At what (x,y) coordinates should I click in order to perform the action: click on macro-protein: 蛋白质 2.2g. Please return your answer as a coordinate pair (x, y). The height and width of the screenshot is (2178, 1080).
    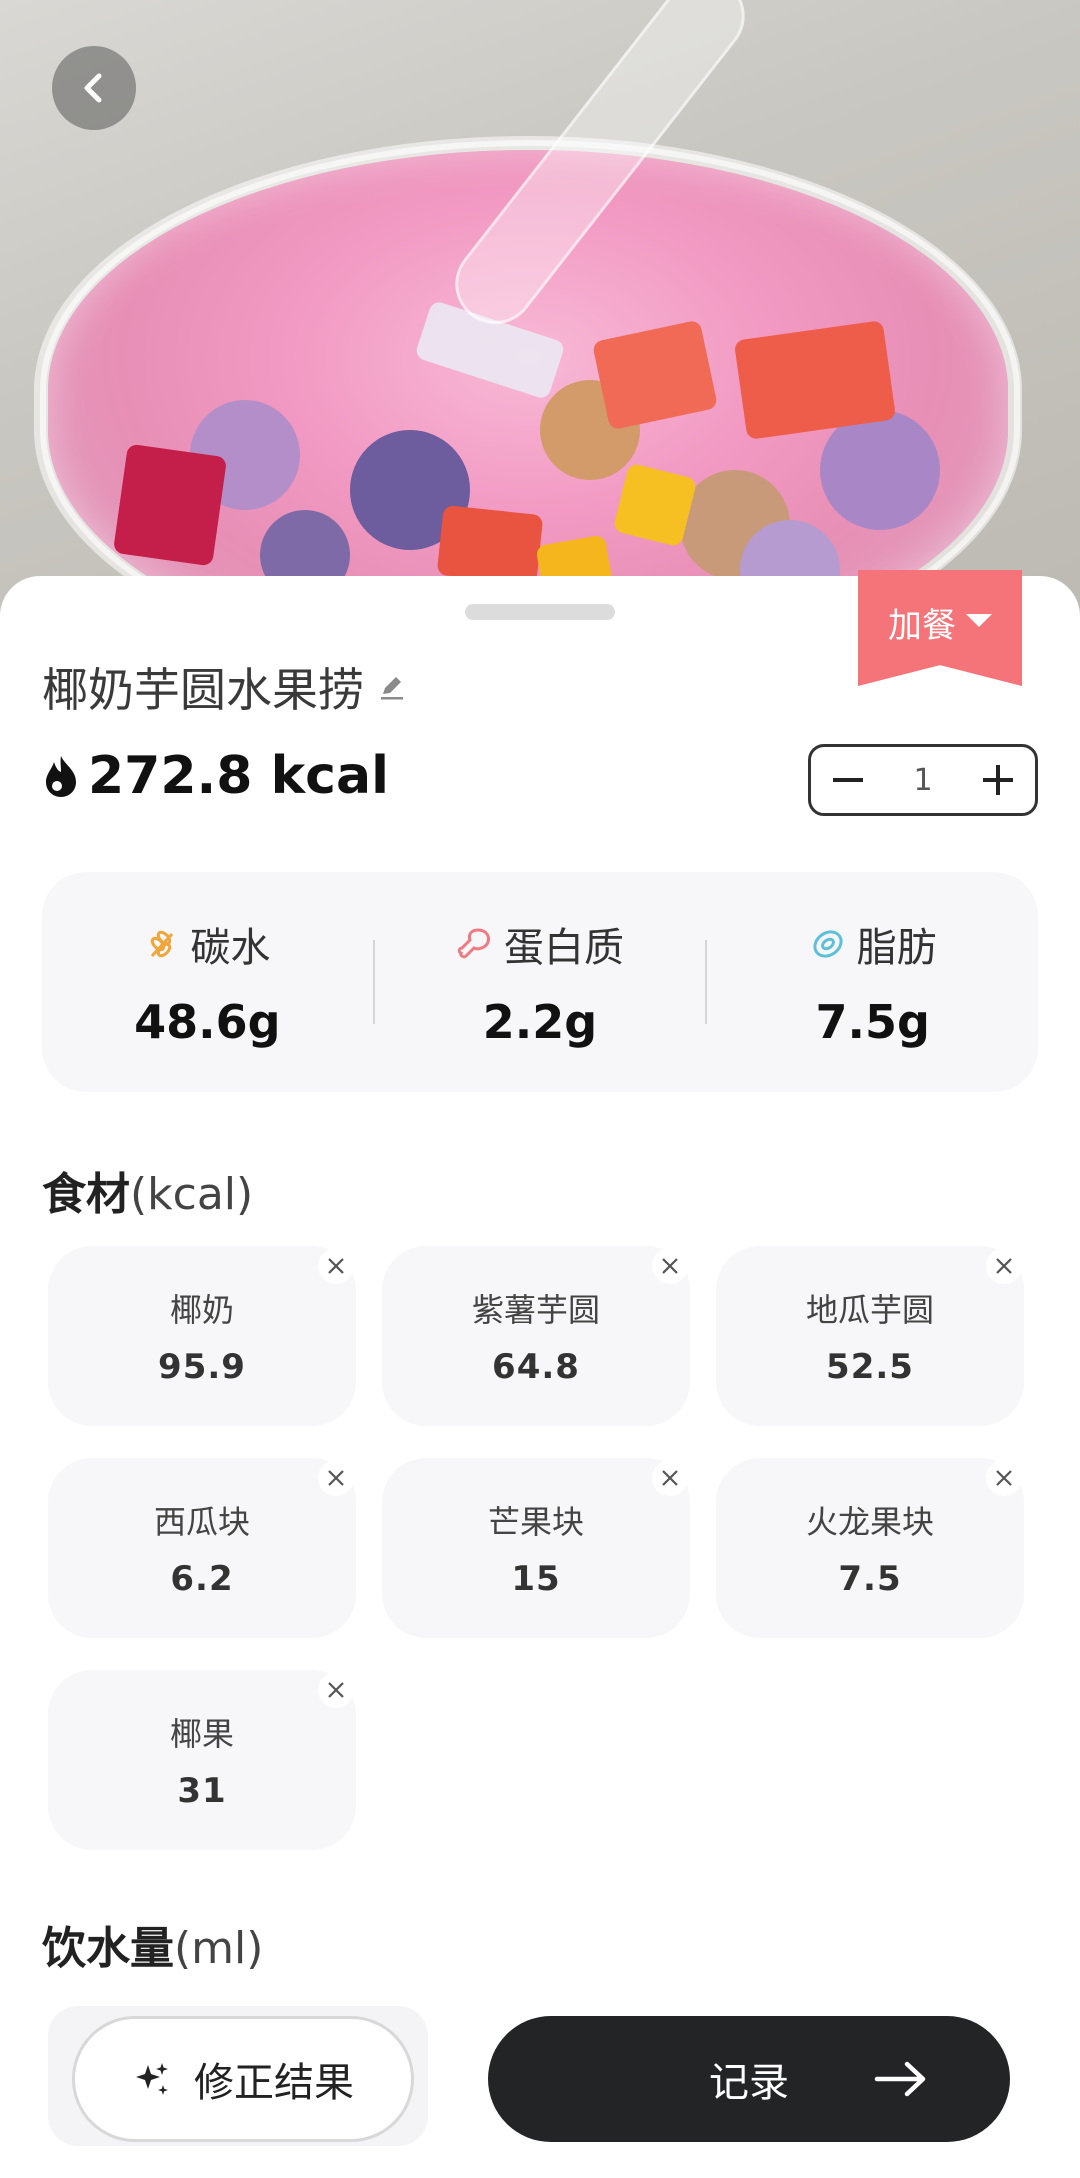
    Looking at the image, I should click on (540, 982).